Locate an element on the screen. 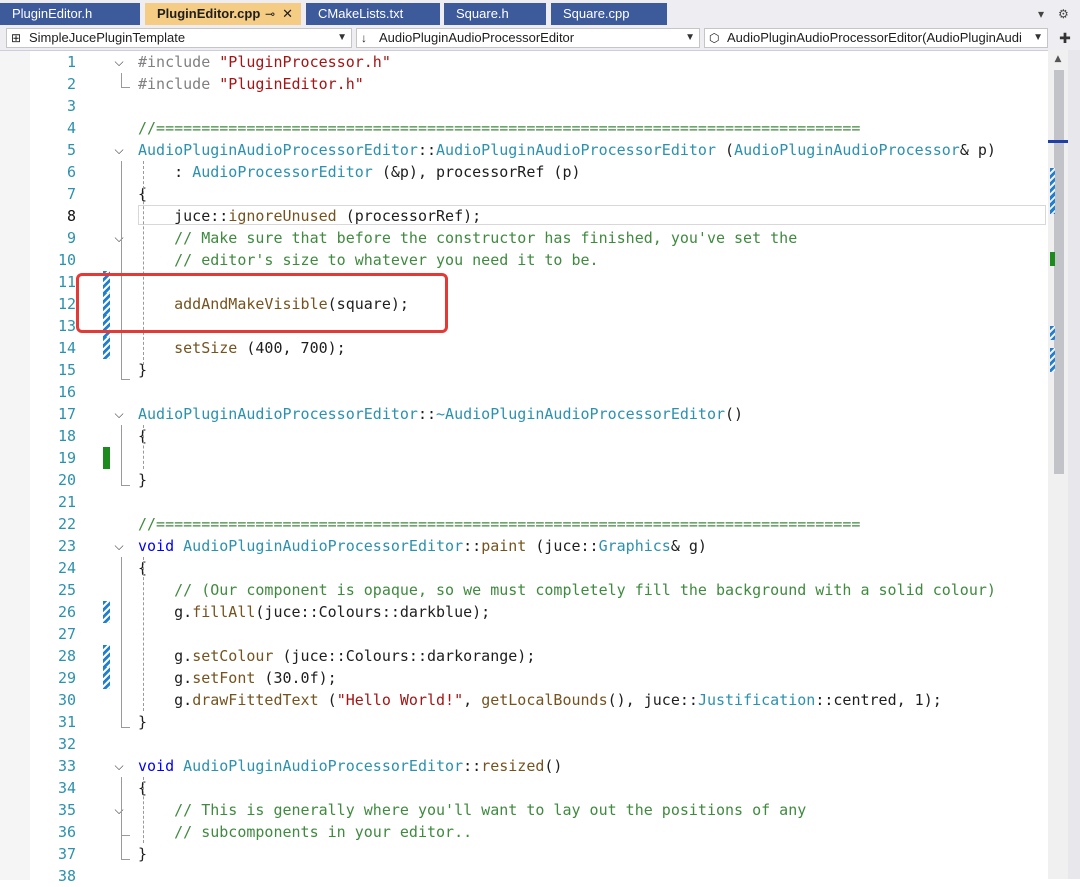 The image size is (1080, 887). line-number: 20 is located at coordinates (66, 480).